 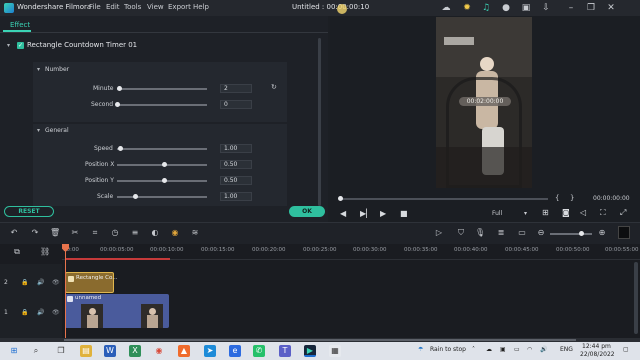 I want to click on redo-icon: ↷, so click(x=35, y=233).